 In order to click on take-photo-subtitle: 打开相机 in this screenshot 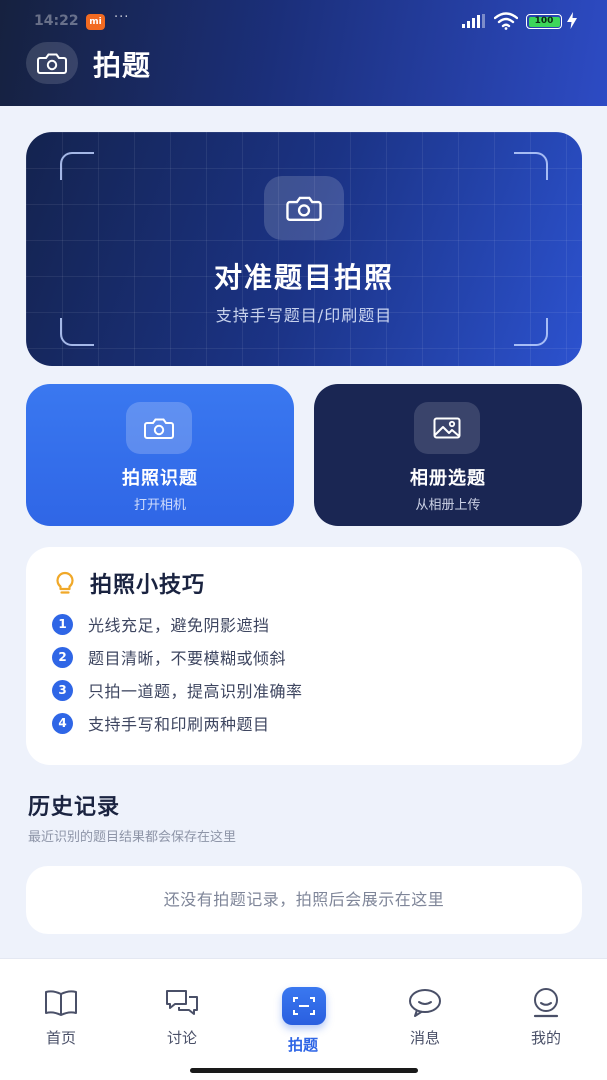, I will do `click(159, 505)`.